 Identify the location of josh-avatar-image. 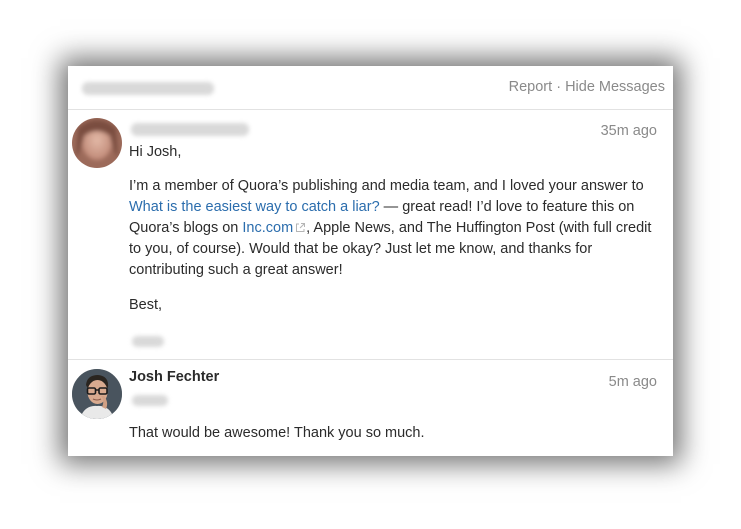
(97, 394).